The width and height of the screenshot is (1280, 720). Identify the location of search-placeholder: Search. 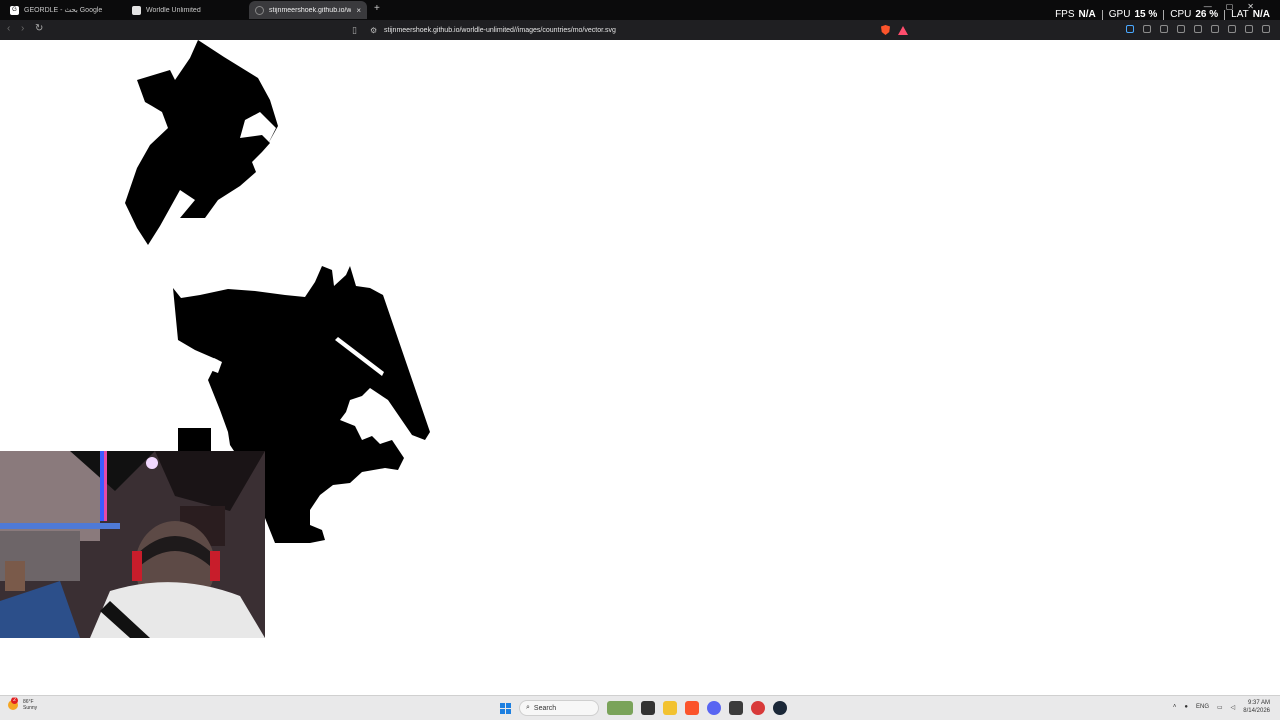
(545, 708).